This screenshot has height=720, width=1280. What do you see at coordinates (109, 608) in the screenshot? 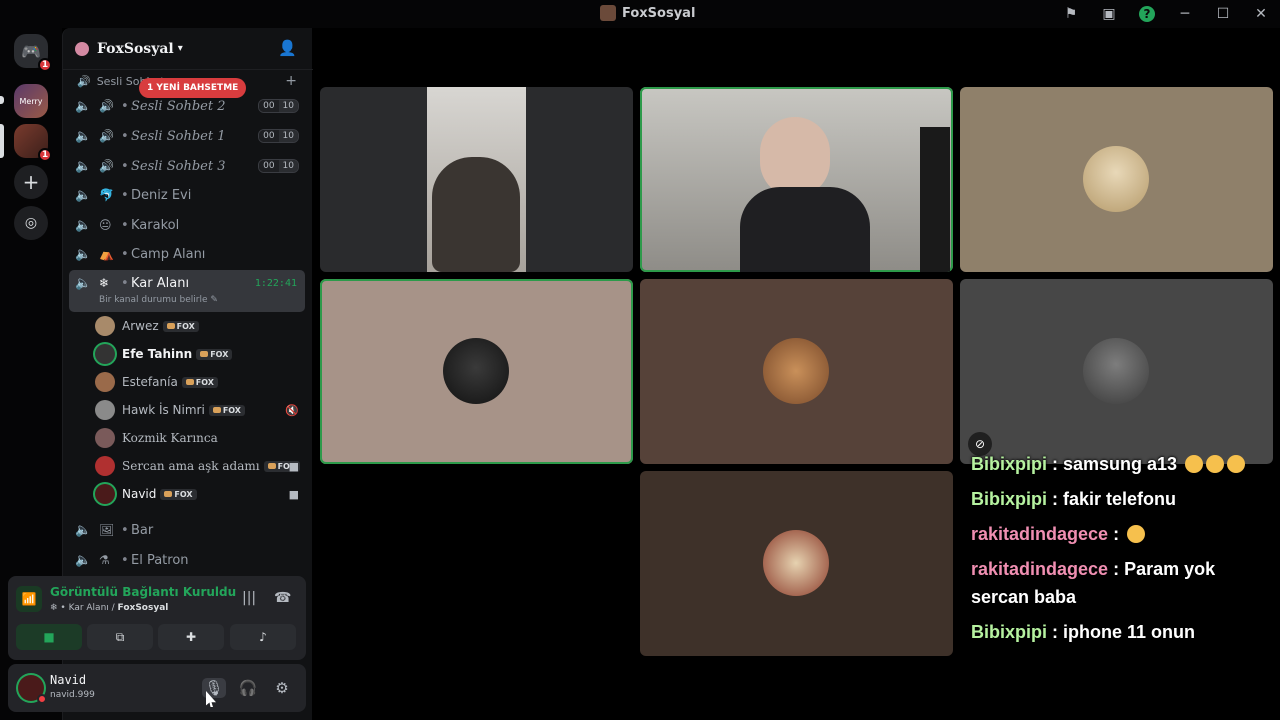
I see `voice-status-channel: ❄ • Kar Alanı / FoxSosyal` at bounding box center [109, 608].